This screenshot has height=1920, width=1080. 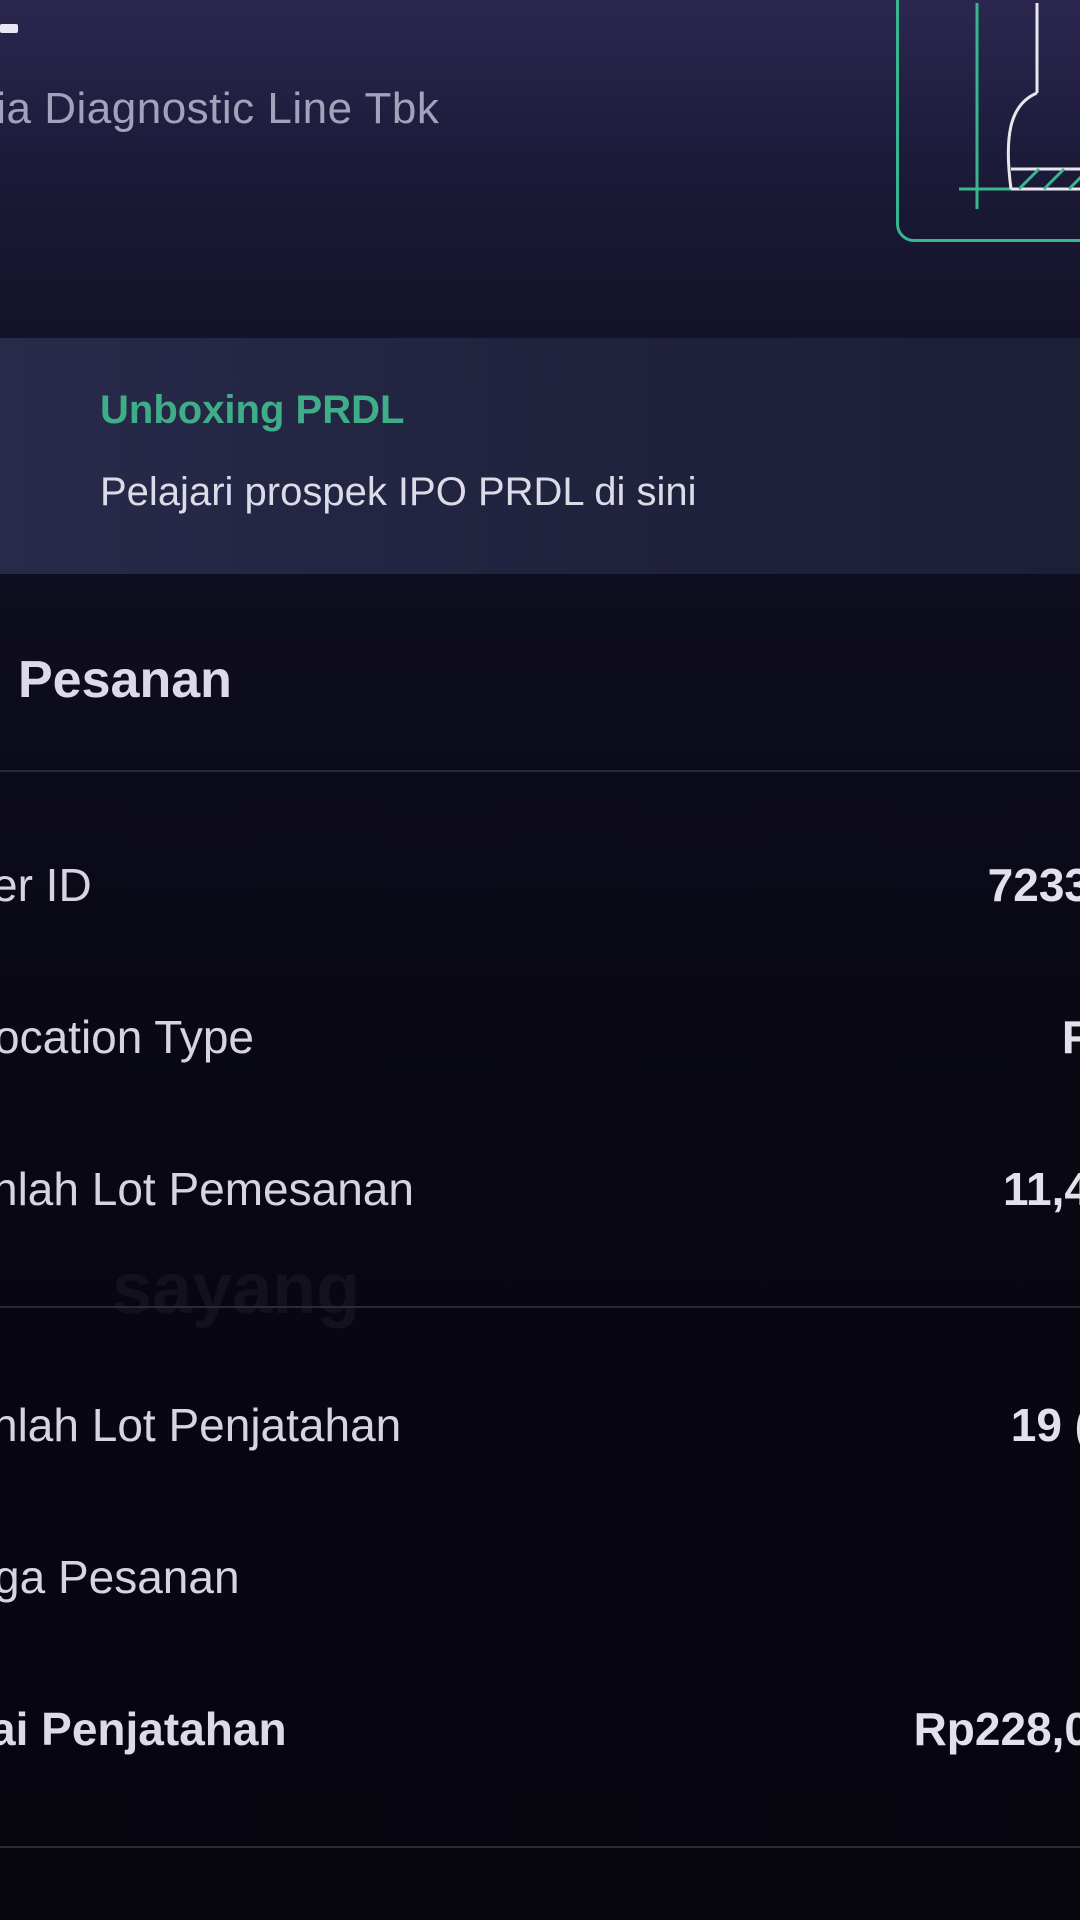 What do you see at coordinates (1045, 1425) in the screenshot?
I see `allotment-lot-value: 19 (` at bounding box center [1045, 1425].